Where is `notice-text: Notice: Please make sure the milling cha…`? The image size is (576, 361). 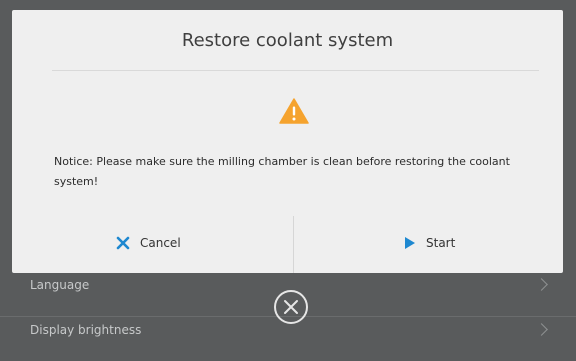
notice-text: Notice: Please make sure the milling cha… is located at coordinates (282, 171).